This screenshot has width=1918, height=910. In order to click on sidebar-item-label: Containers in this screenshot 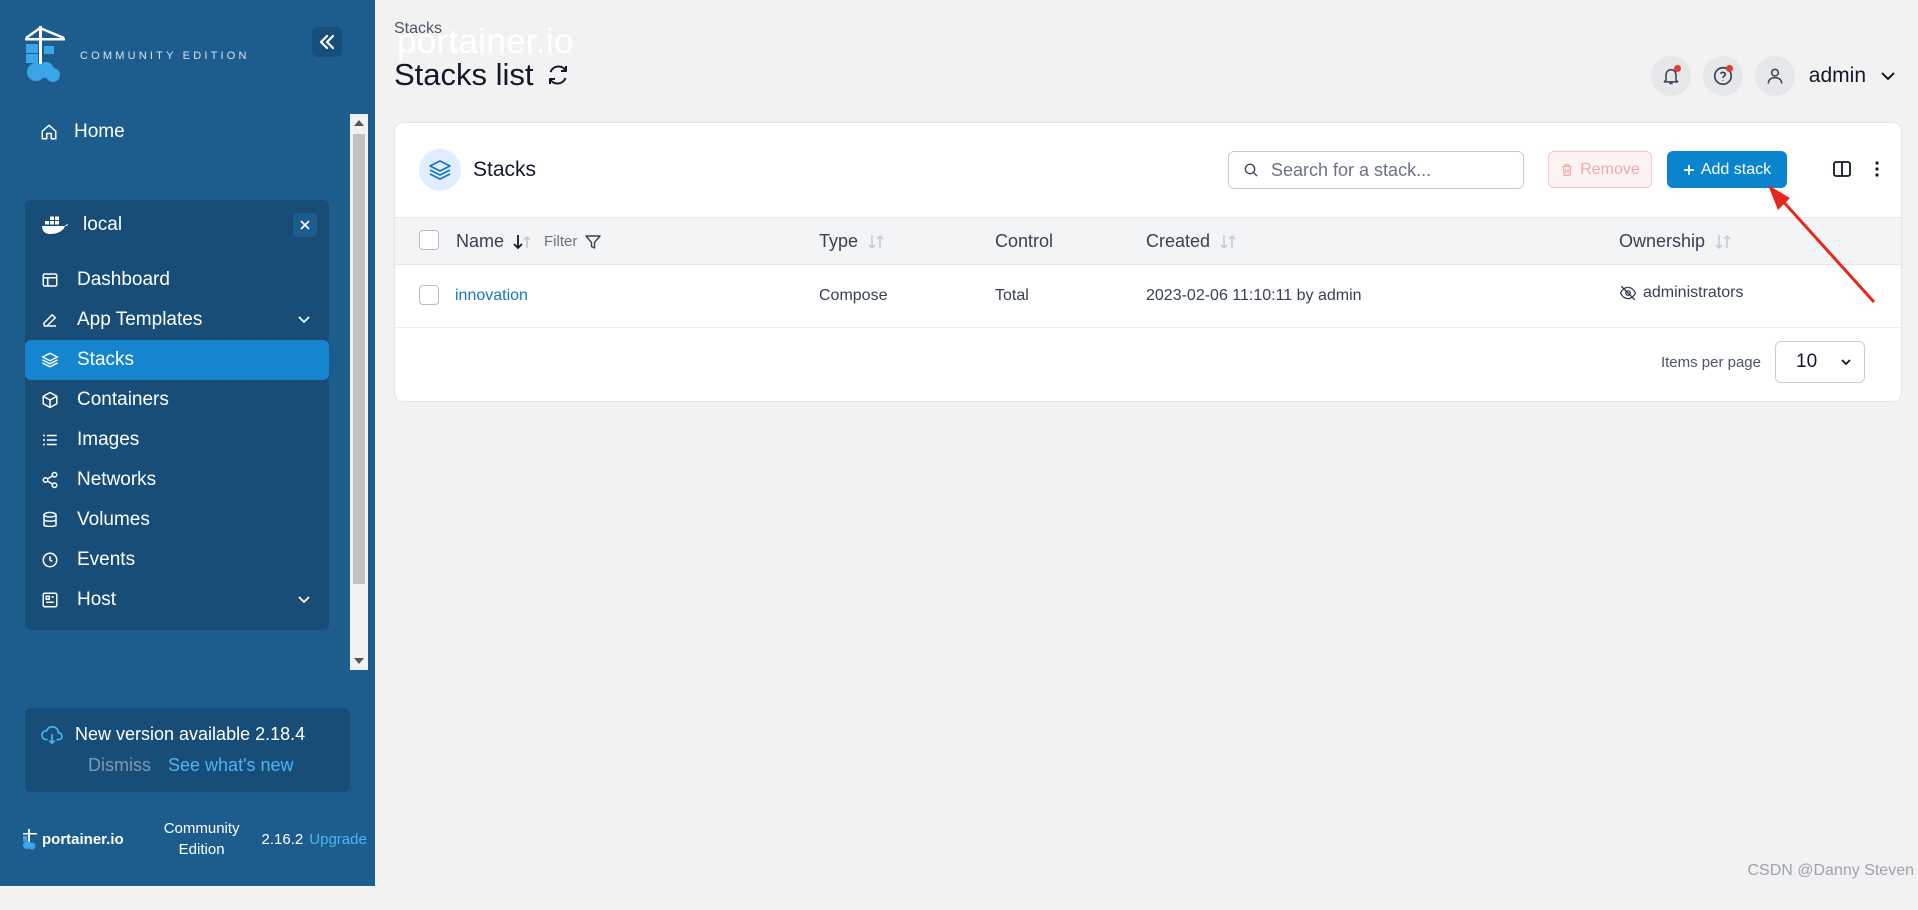, I will do `click(123, 399)`.